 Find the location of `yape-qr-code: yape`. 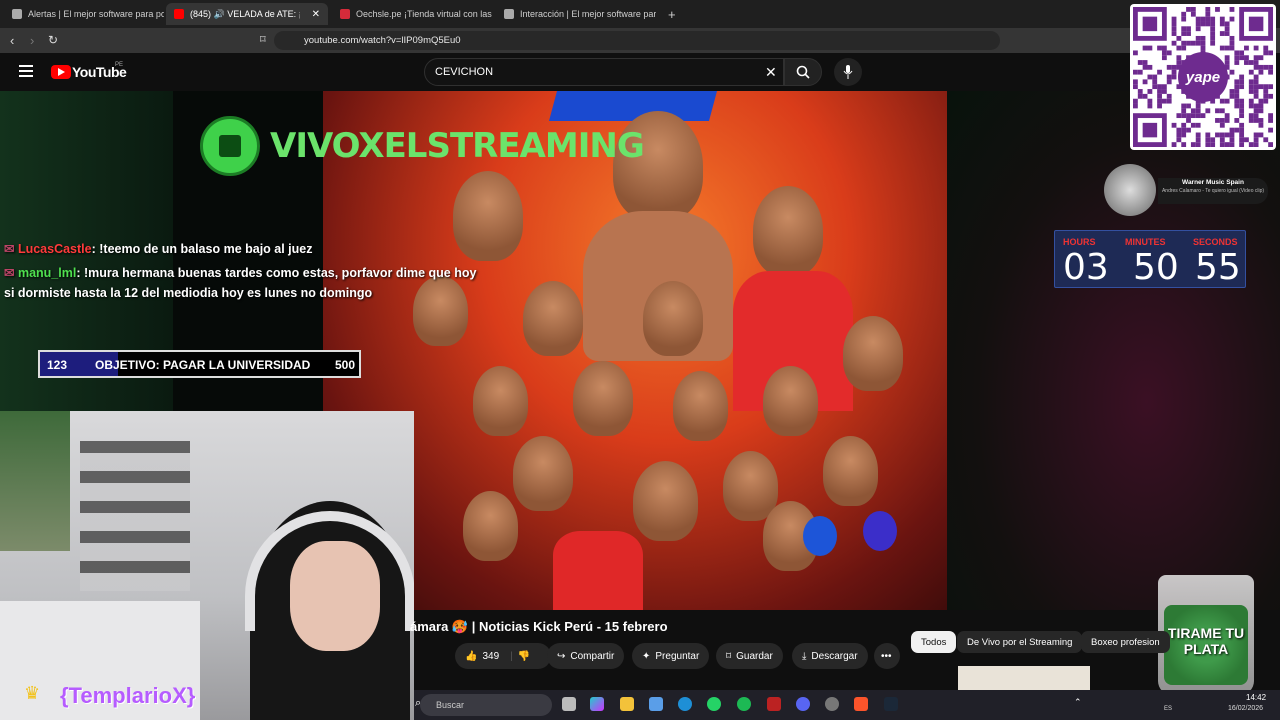

yape-qr-code: yape is located at coordinates (1203, 77).